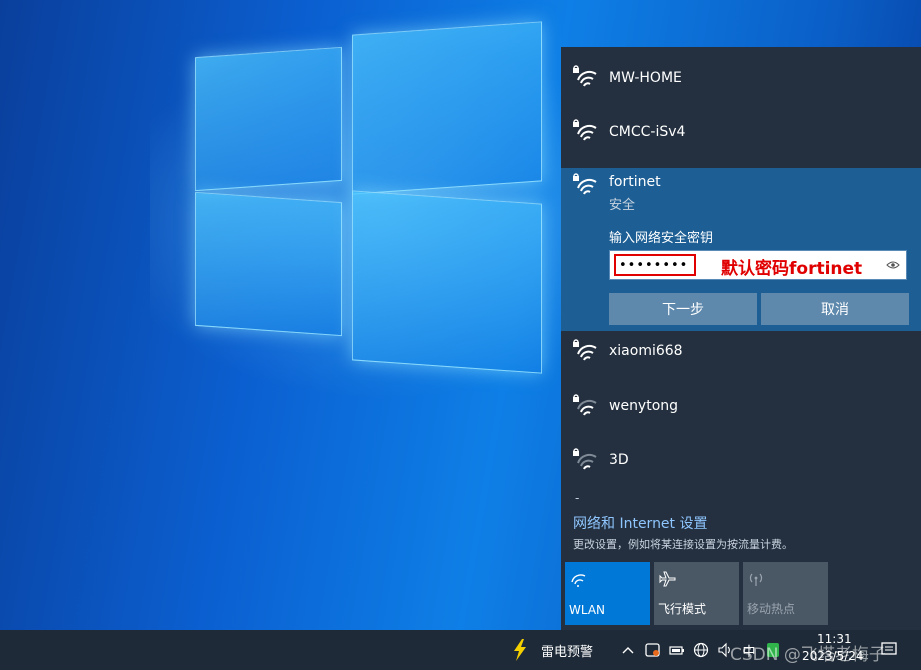 The width and height of the screenshot is (921, 670). I want to click on windows-logo-pane-top-left, so click(268, 119).